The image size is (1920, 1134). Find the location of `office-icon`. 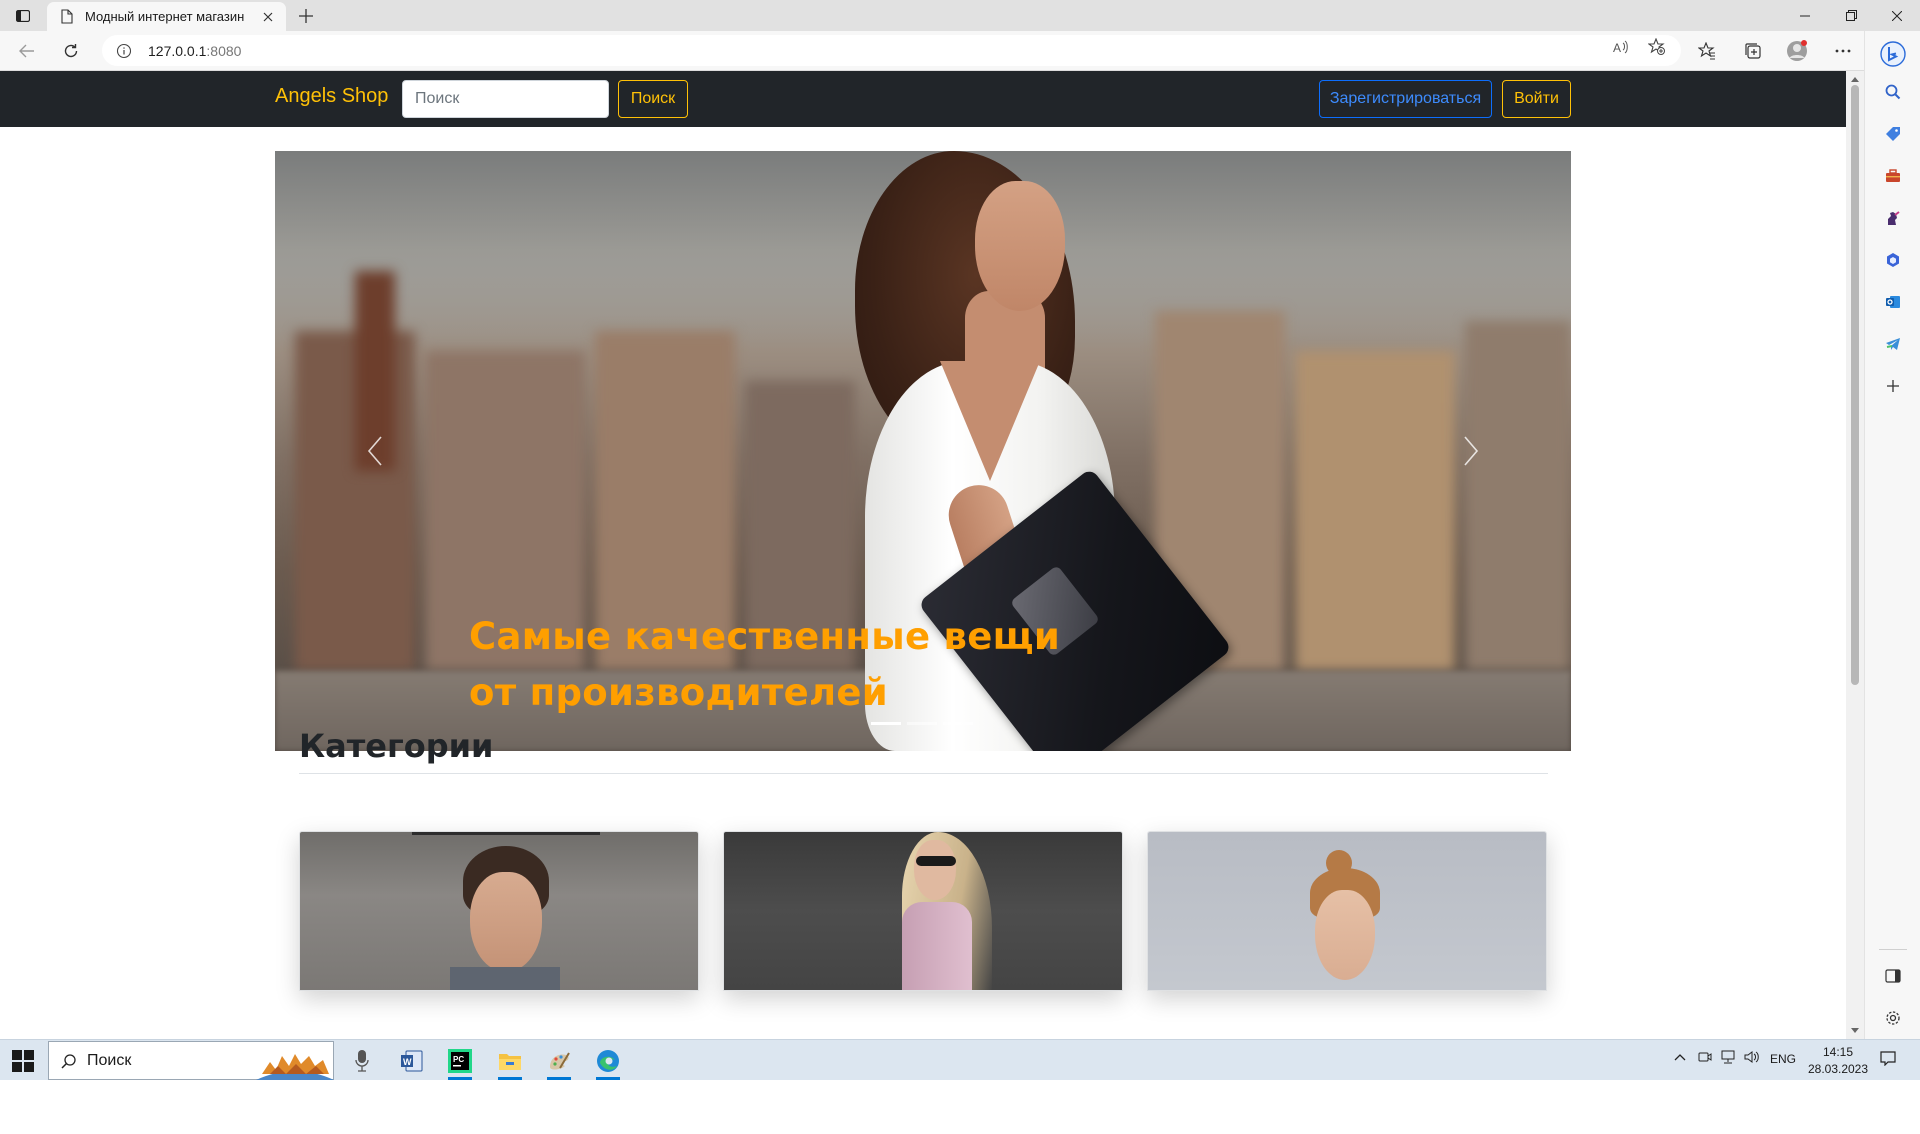

office-icon is located at coordinates (1893, 260).